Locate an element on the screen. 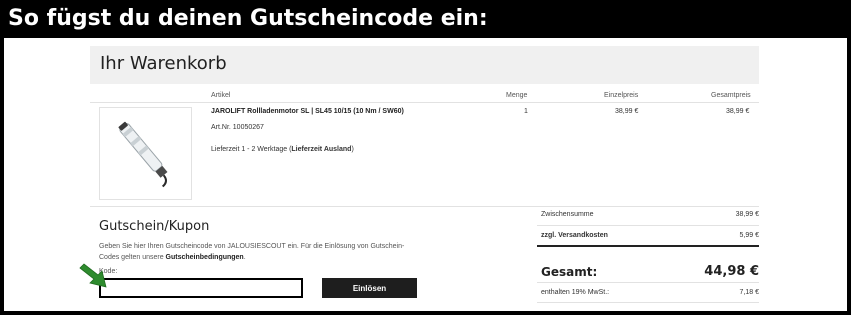 The height and width of the screenshot is (315, 851). green-arrow-icon is located at coordinates (93, 275).